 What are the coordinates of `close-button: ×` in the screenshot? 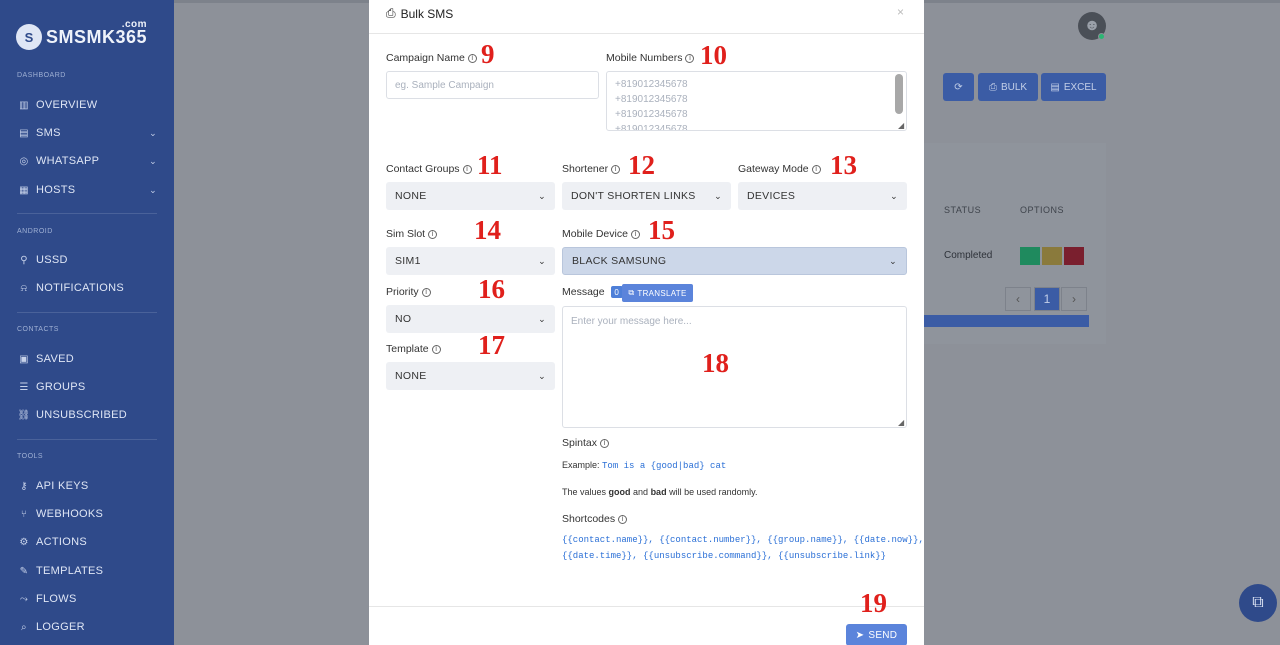 It's located at (900, 12).